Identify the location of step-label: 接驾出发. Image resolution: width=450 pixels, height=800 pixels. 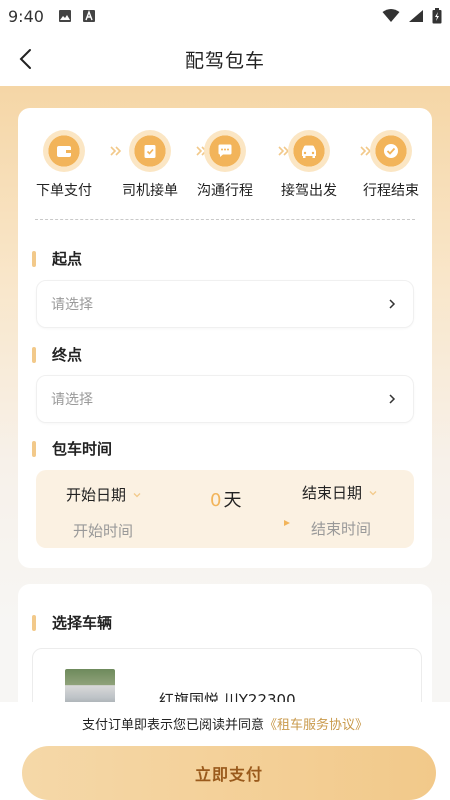
(309, 191).